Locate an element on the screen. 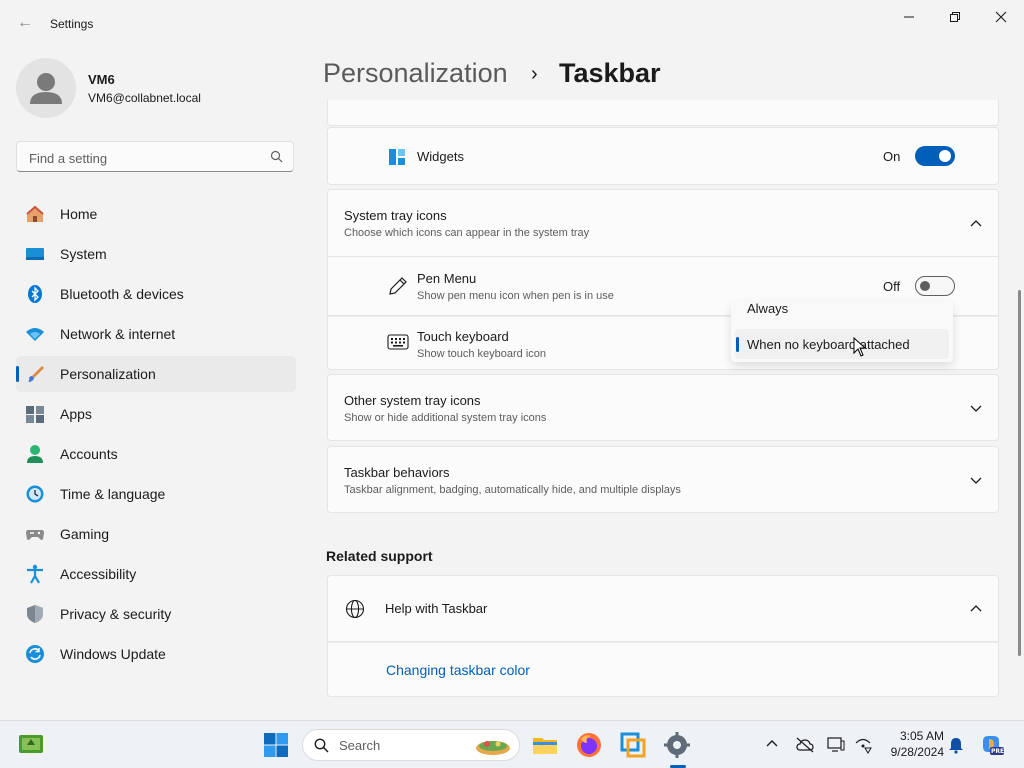  shield-icon is located at coordinates (35, 614).